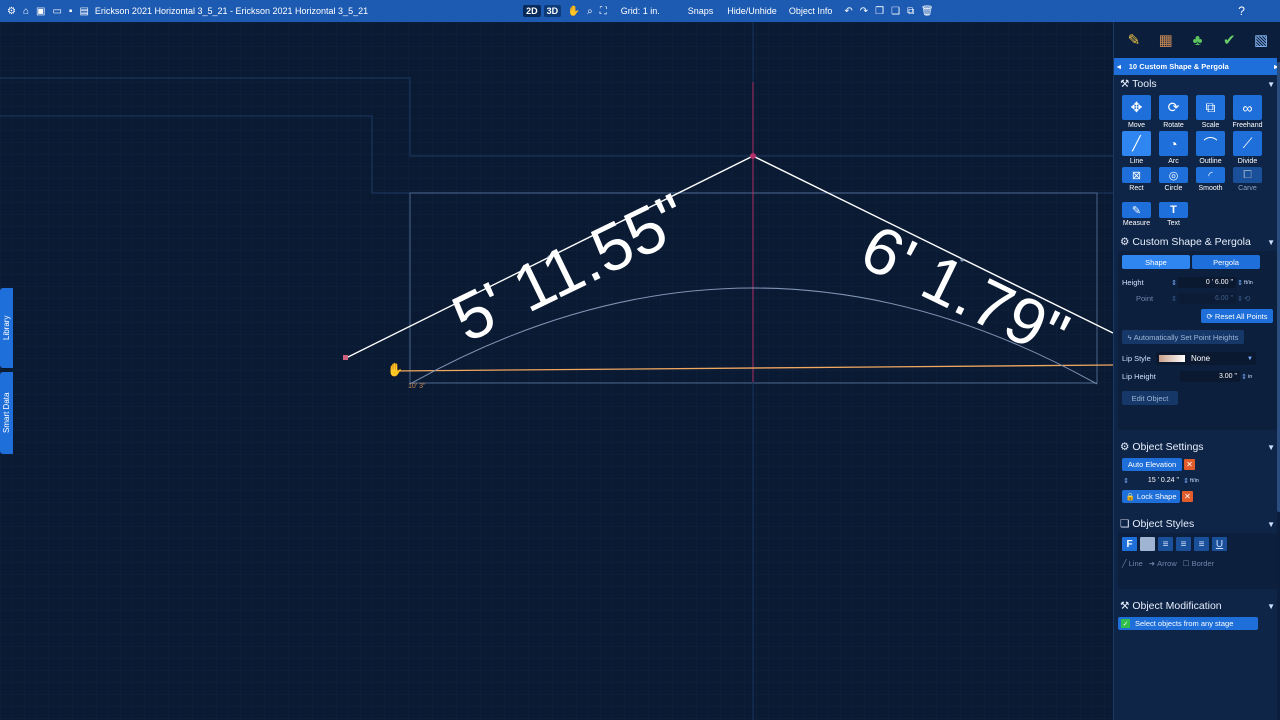  I want to click on small-dimension-label: 10' 3", so click(417, 386).